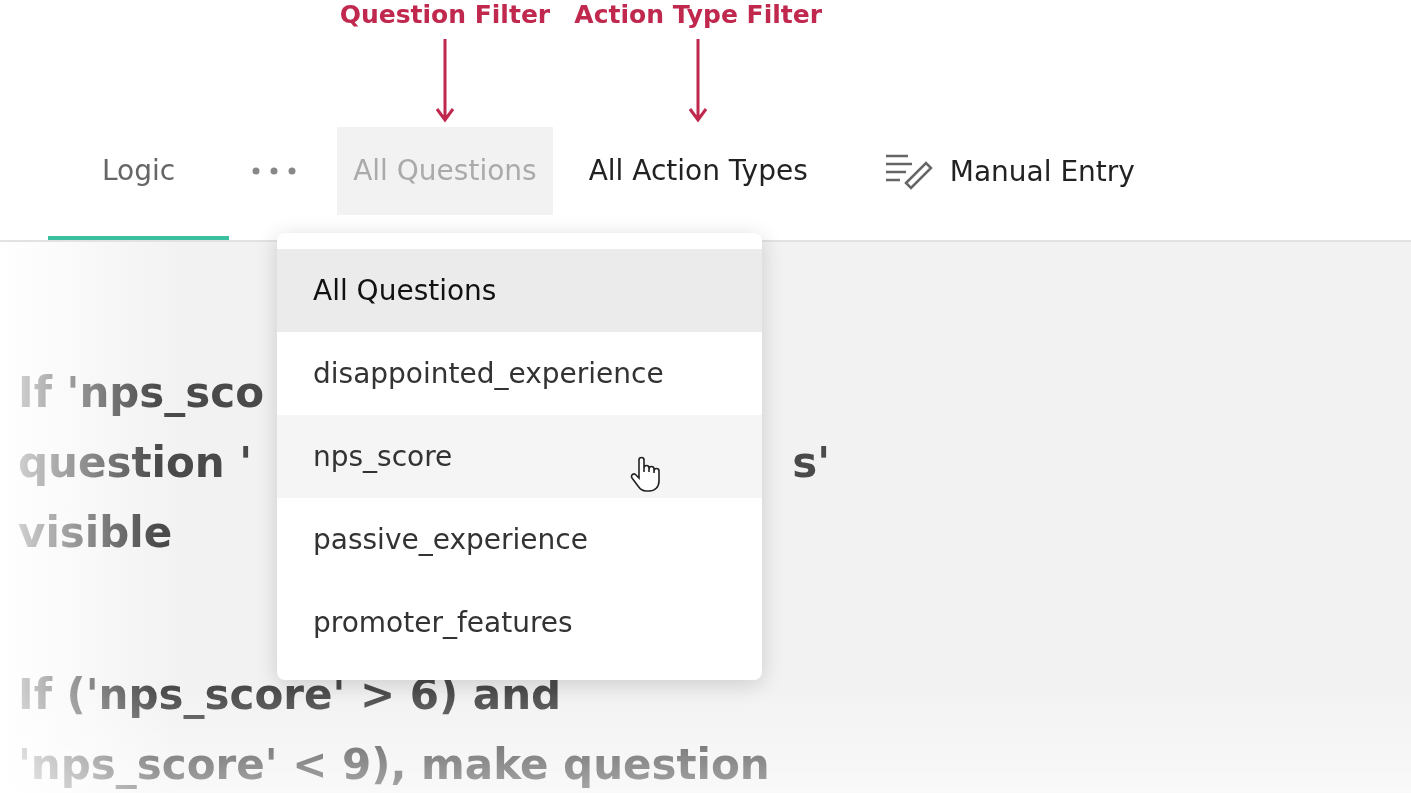 Image resolution: width=1411 pixels, height=793 pixels. I want to click on rule-text: 'nps_score' < 9), make question, so click(394, 764).